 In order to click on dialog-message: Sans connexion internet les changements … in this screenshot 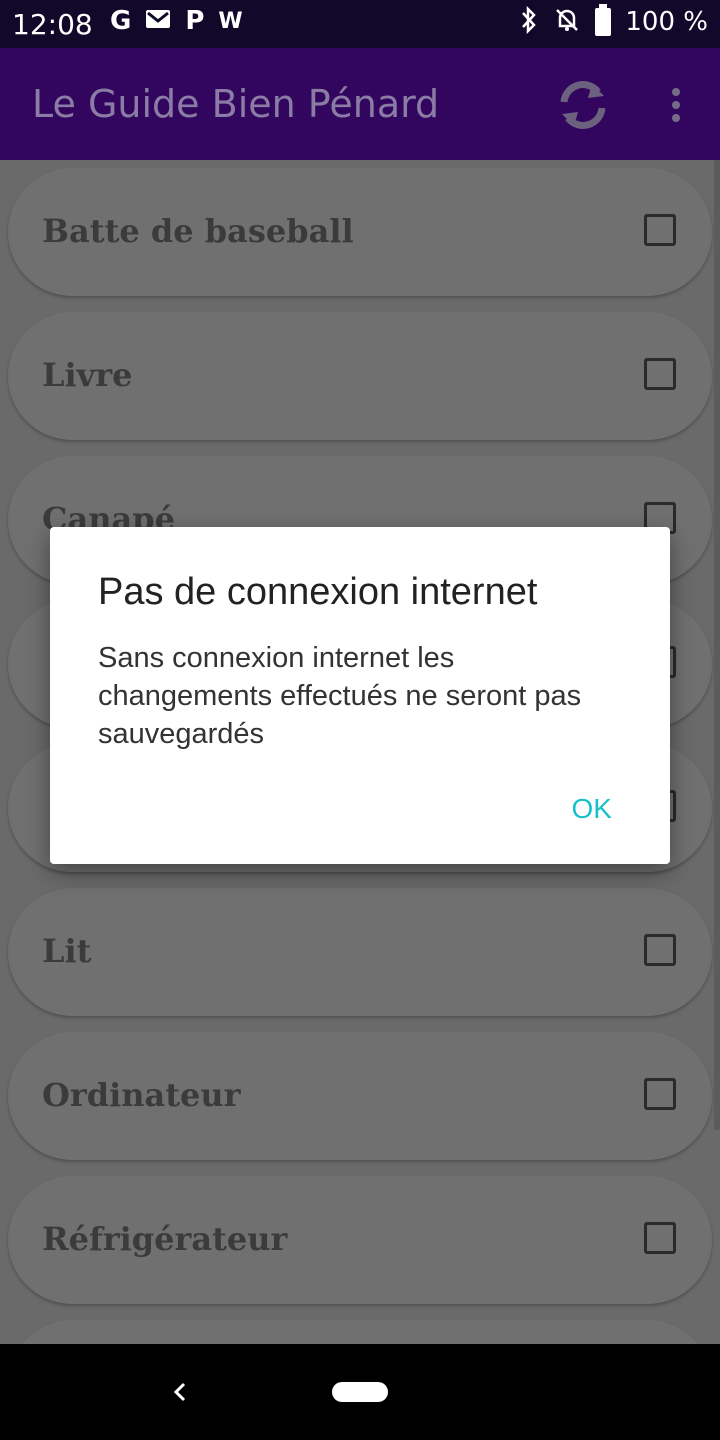, I will do `click(340, 696)`.